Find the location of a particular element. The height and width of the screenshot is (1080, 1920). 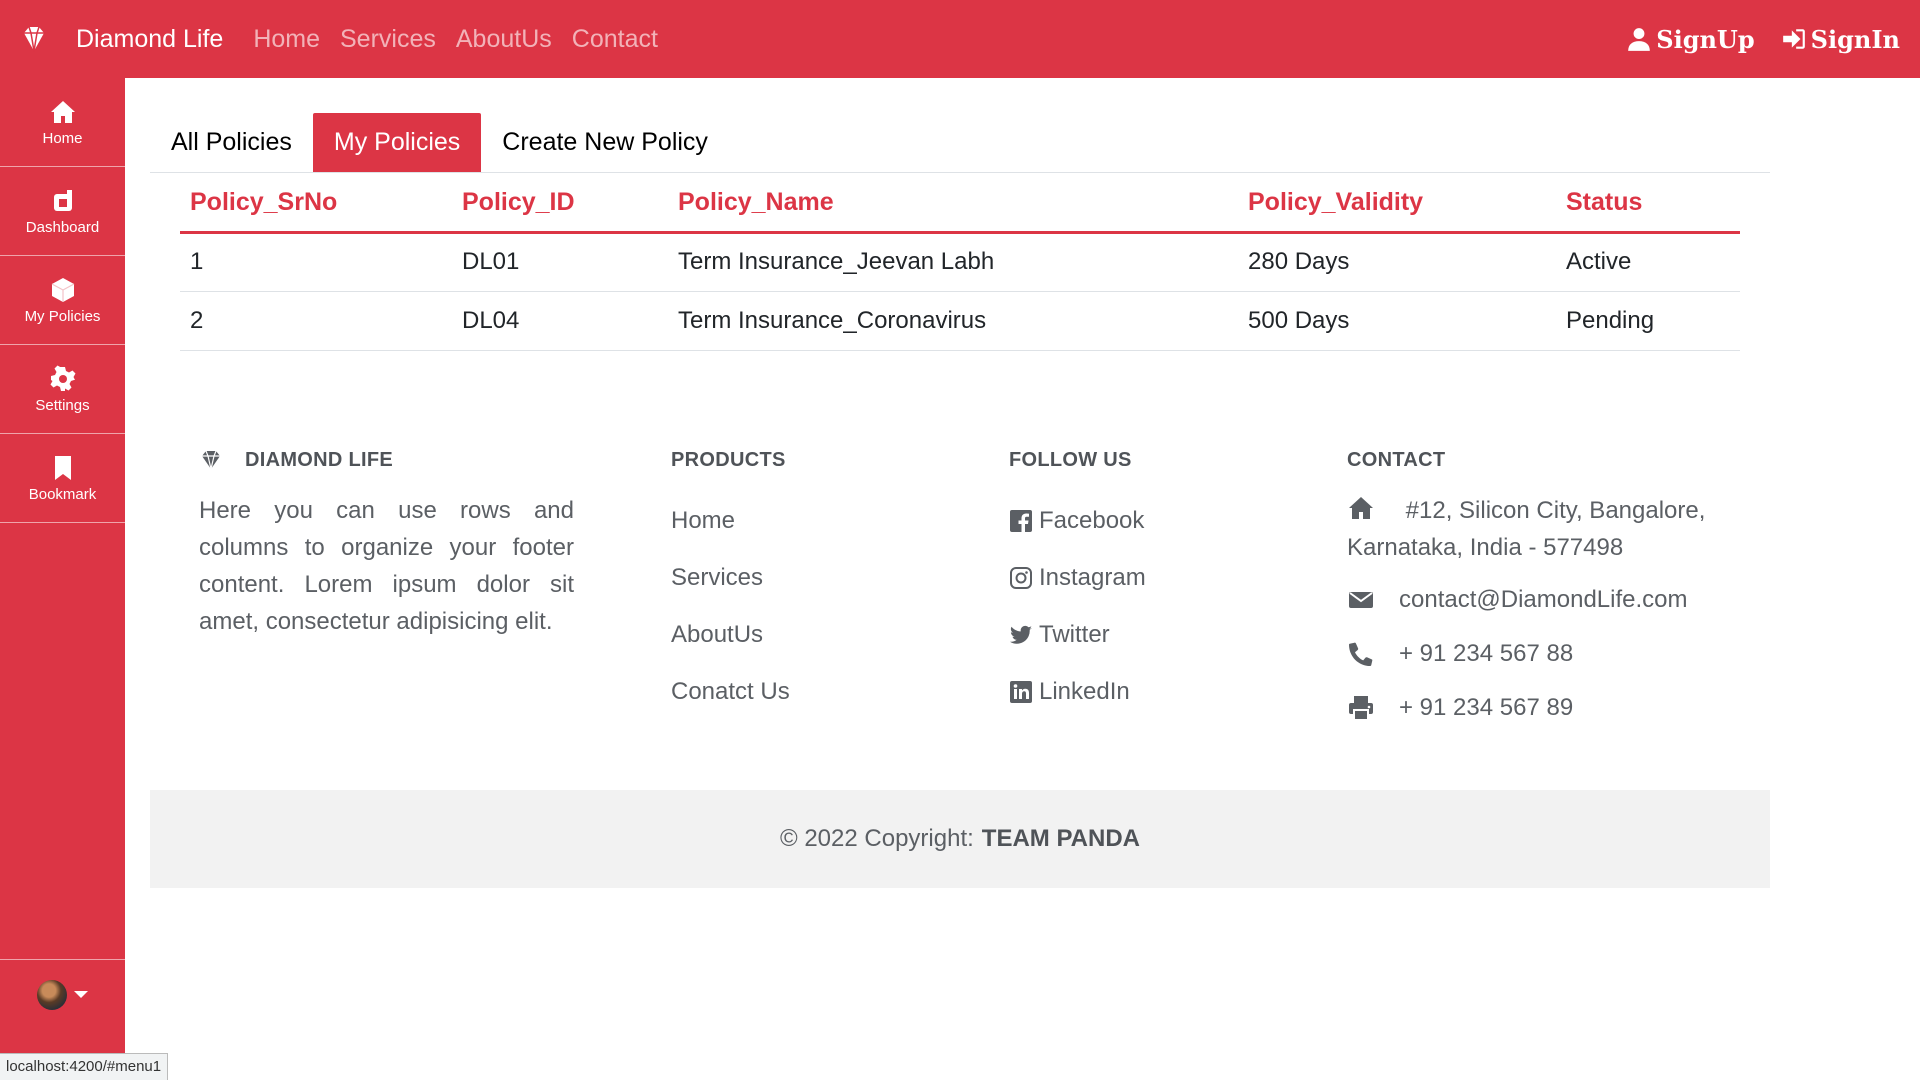

cell-policy-name: Term Insurance_Jeevan Labh is located at coordinates (953, 262).